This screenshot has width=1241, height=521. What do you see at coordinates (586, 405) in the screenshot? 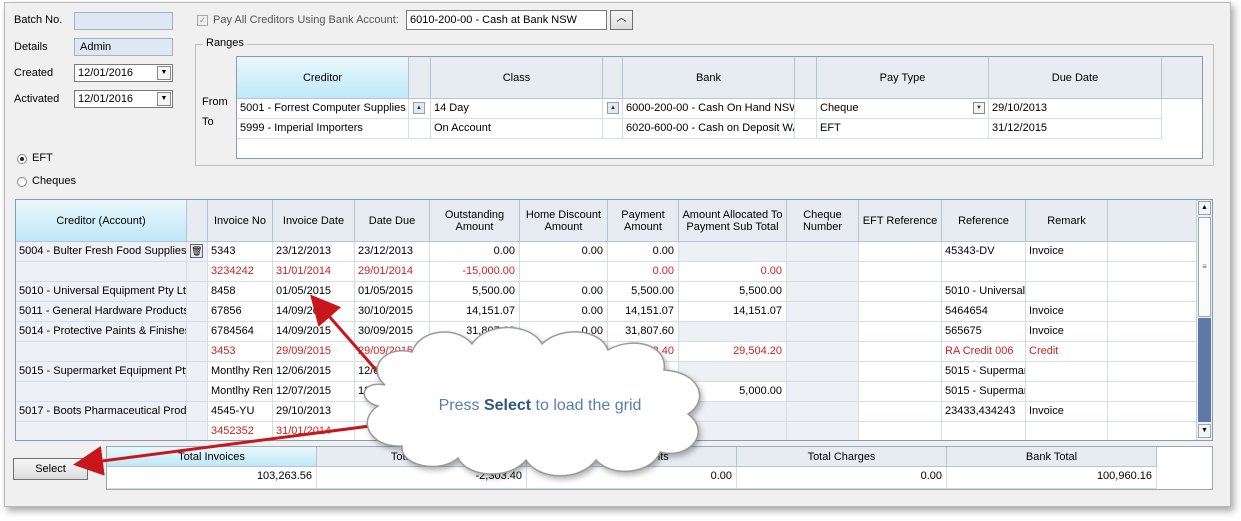
I see `callout-suffix: to load the grid` at bounding box center [586, 405].